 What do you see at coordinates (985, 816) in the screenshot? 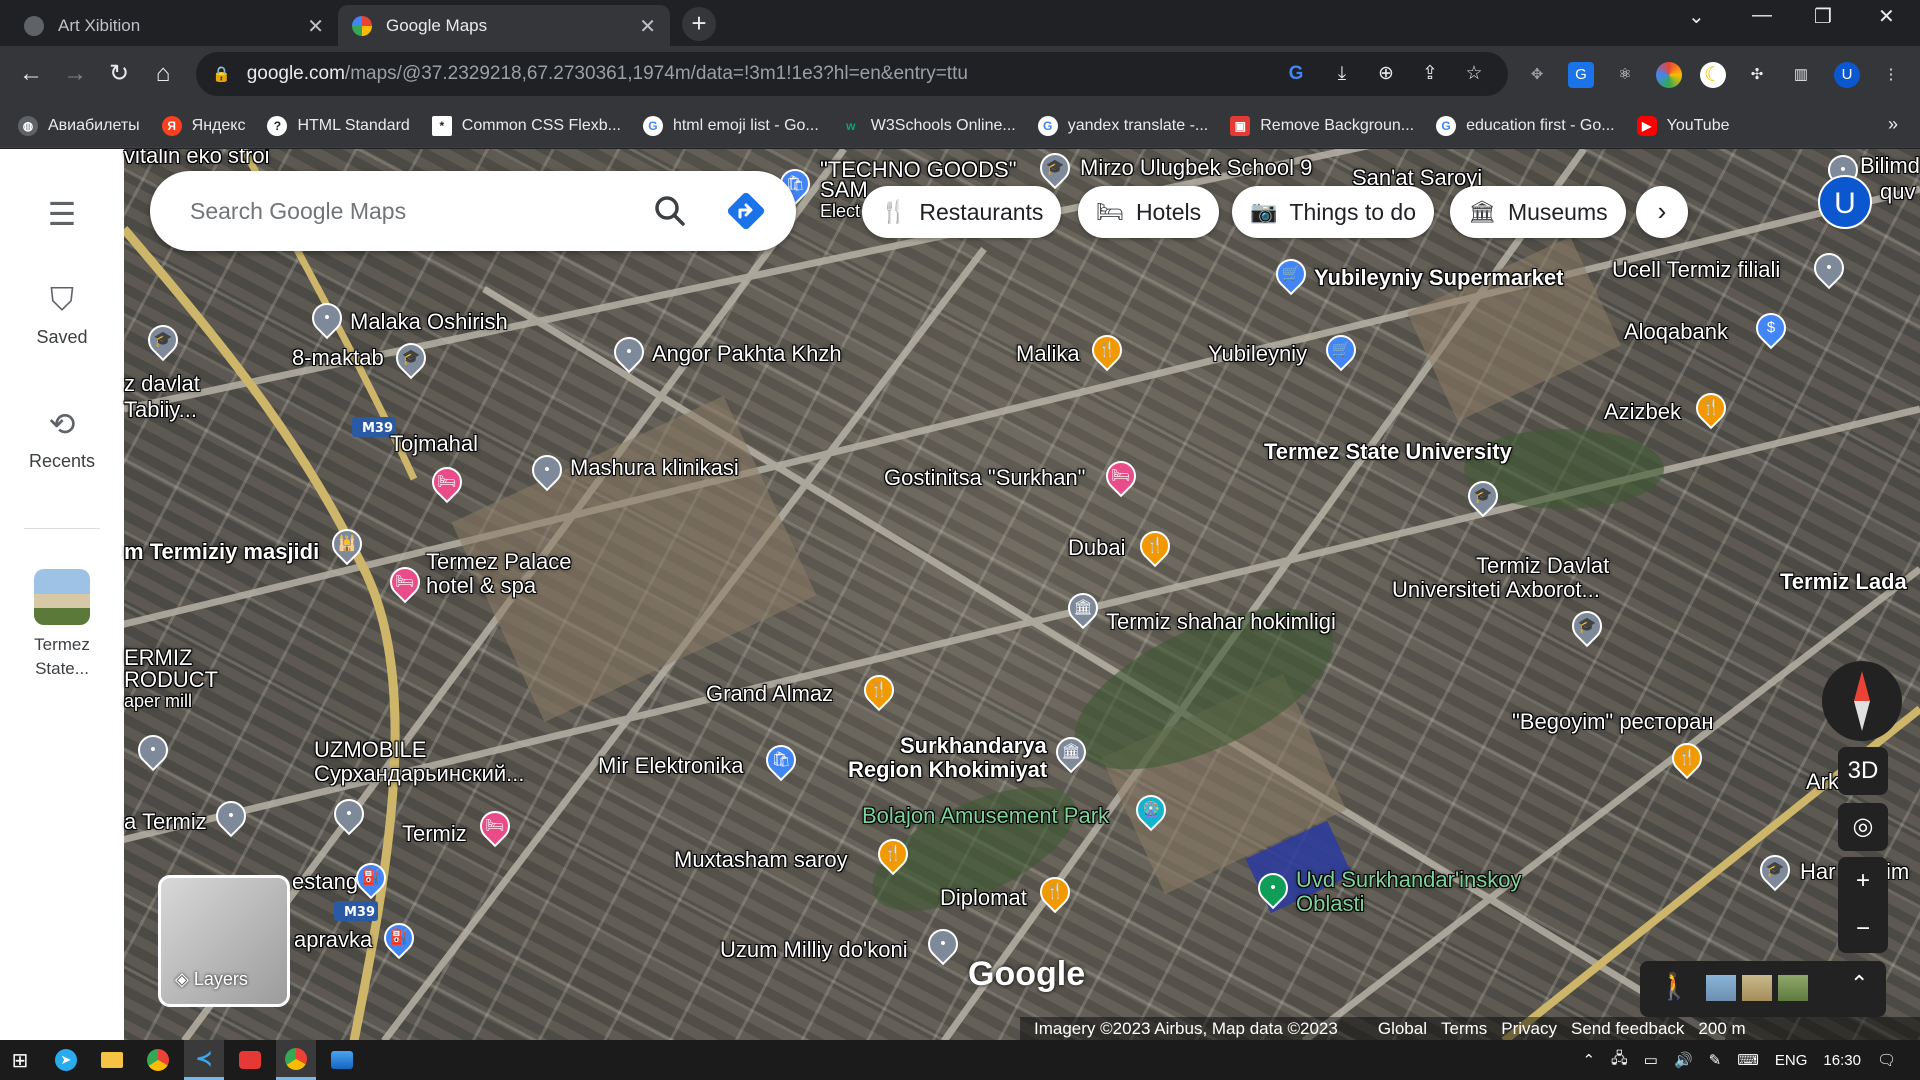
I see `place-label: Bolajon Amusement Park` at bounding box center [985, 816].